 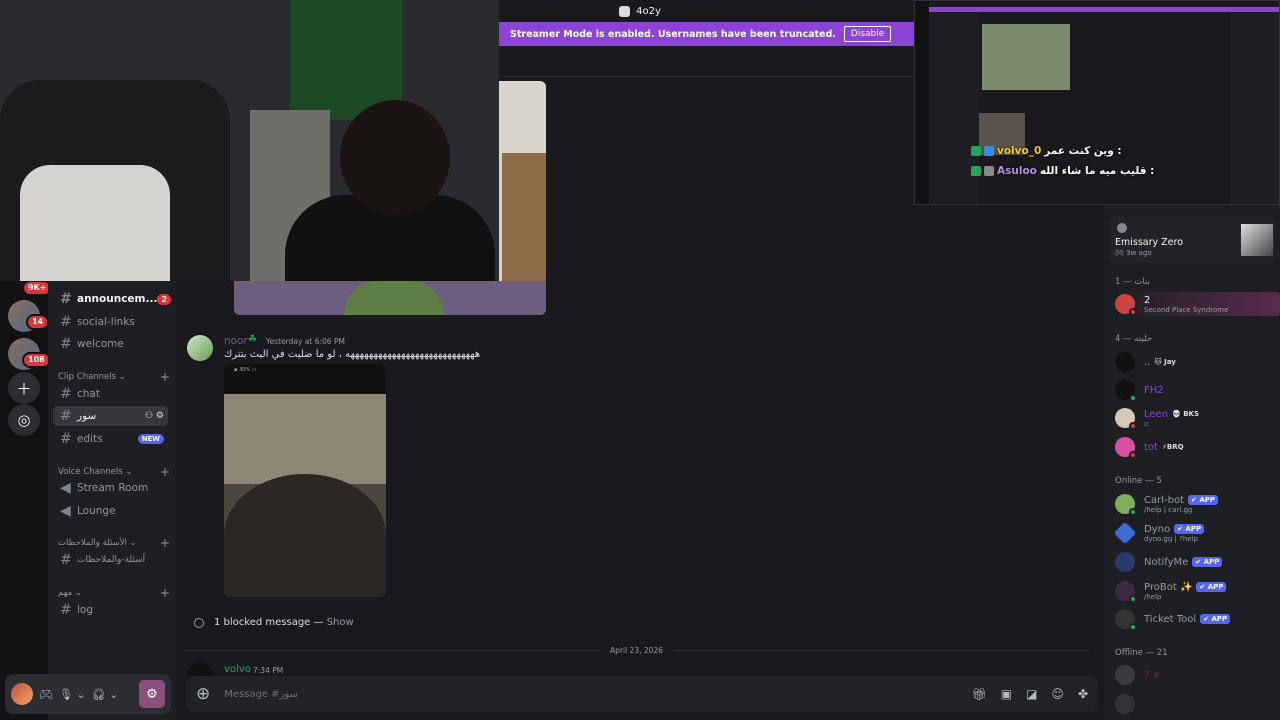 I want to click on message-author: volvo, so click(x=237, y=669).